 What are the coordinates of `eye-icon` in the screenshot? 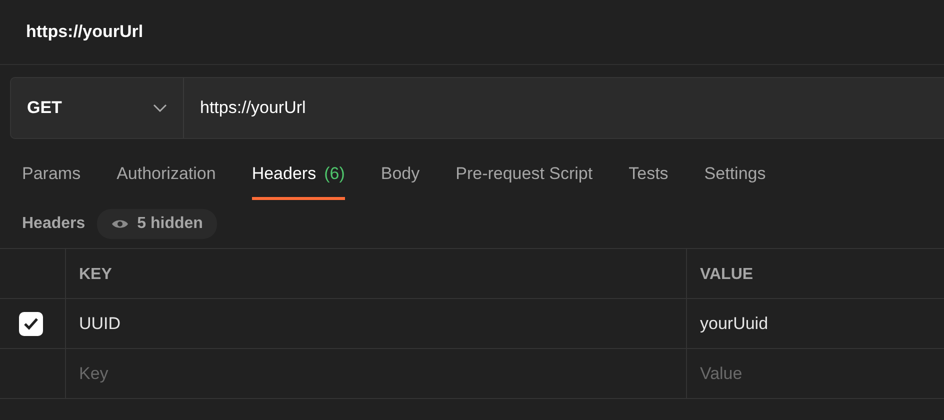 It's located at (120, 224).